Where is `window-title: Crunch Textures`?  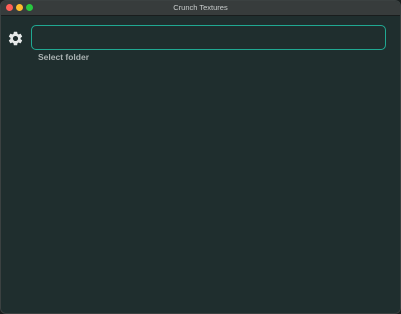
window-title: Crunch Textures is located at coordinates (200, 7).